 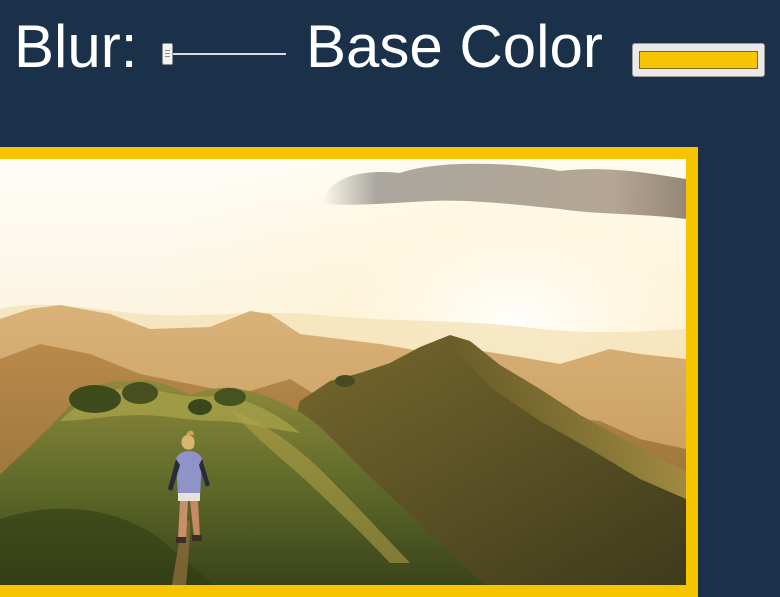 I want to click on blur-slider-thumb, so click(x=167, y=54).